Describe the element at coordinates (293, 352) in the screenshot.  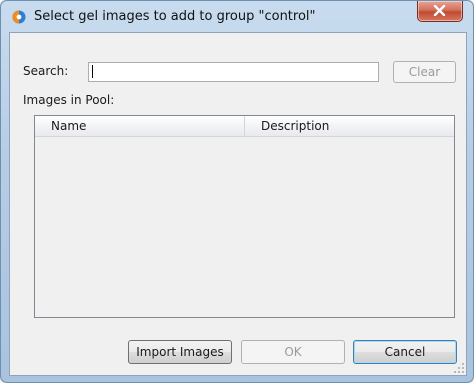
I see `ok-button: OK` at that location.